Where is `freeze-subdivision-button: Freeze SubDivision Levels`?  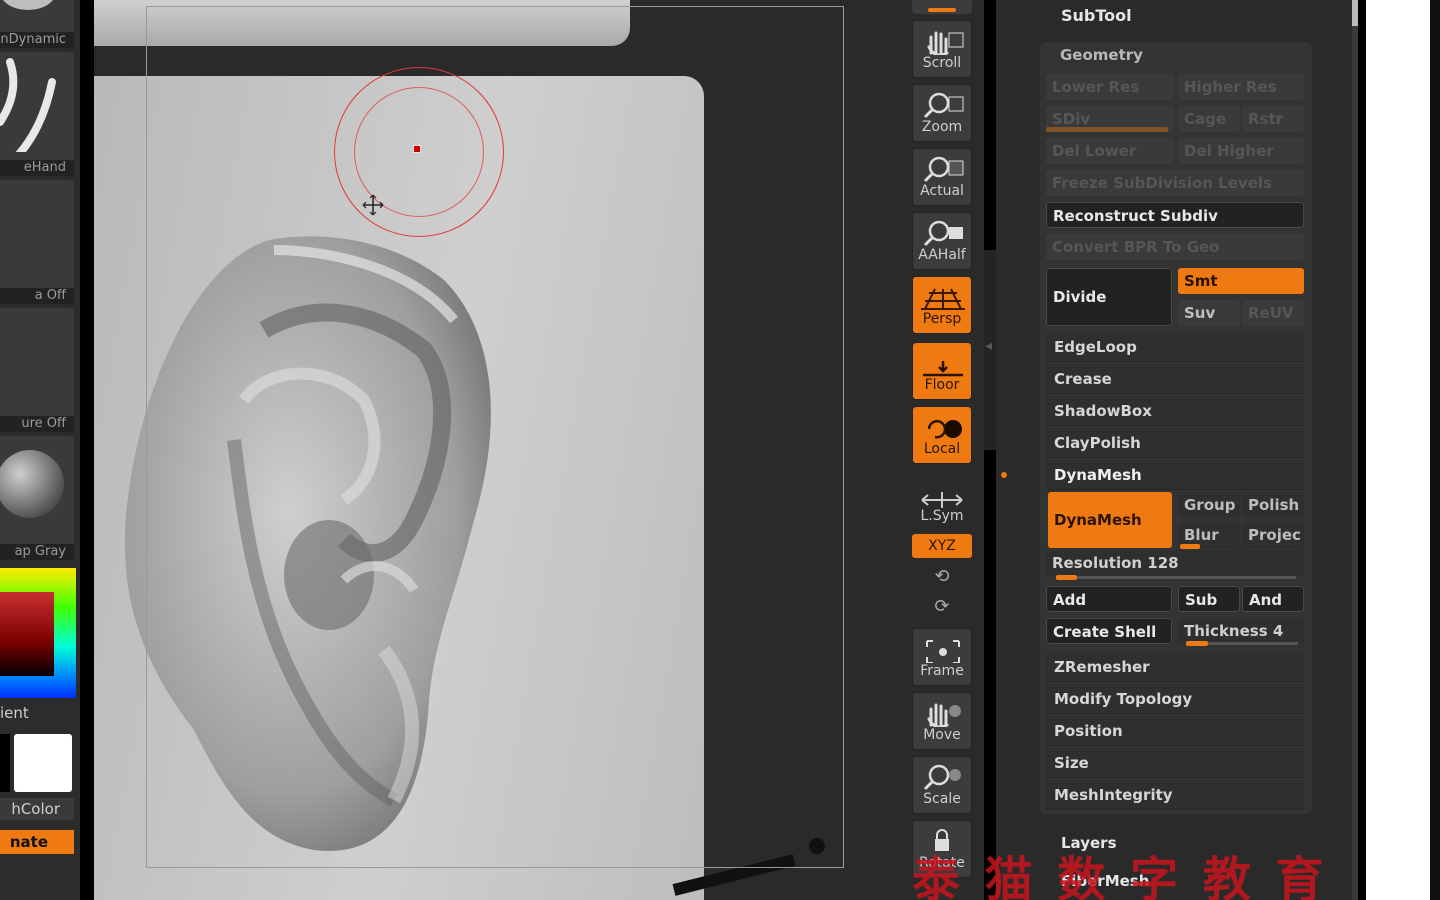
freeze-subdivision-button: Freeze SubDivision Levels is located at coordinates (1175, 183).